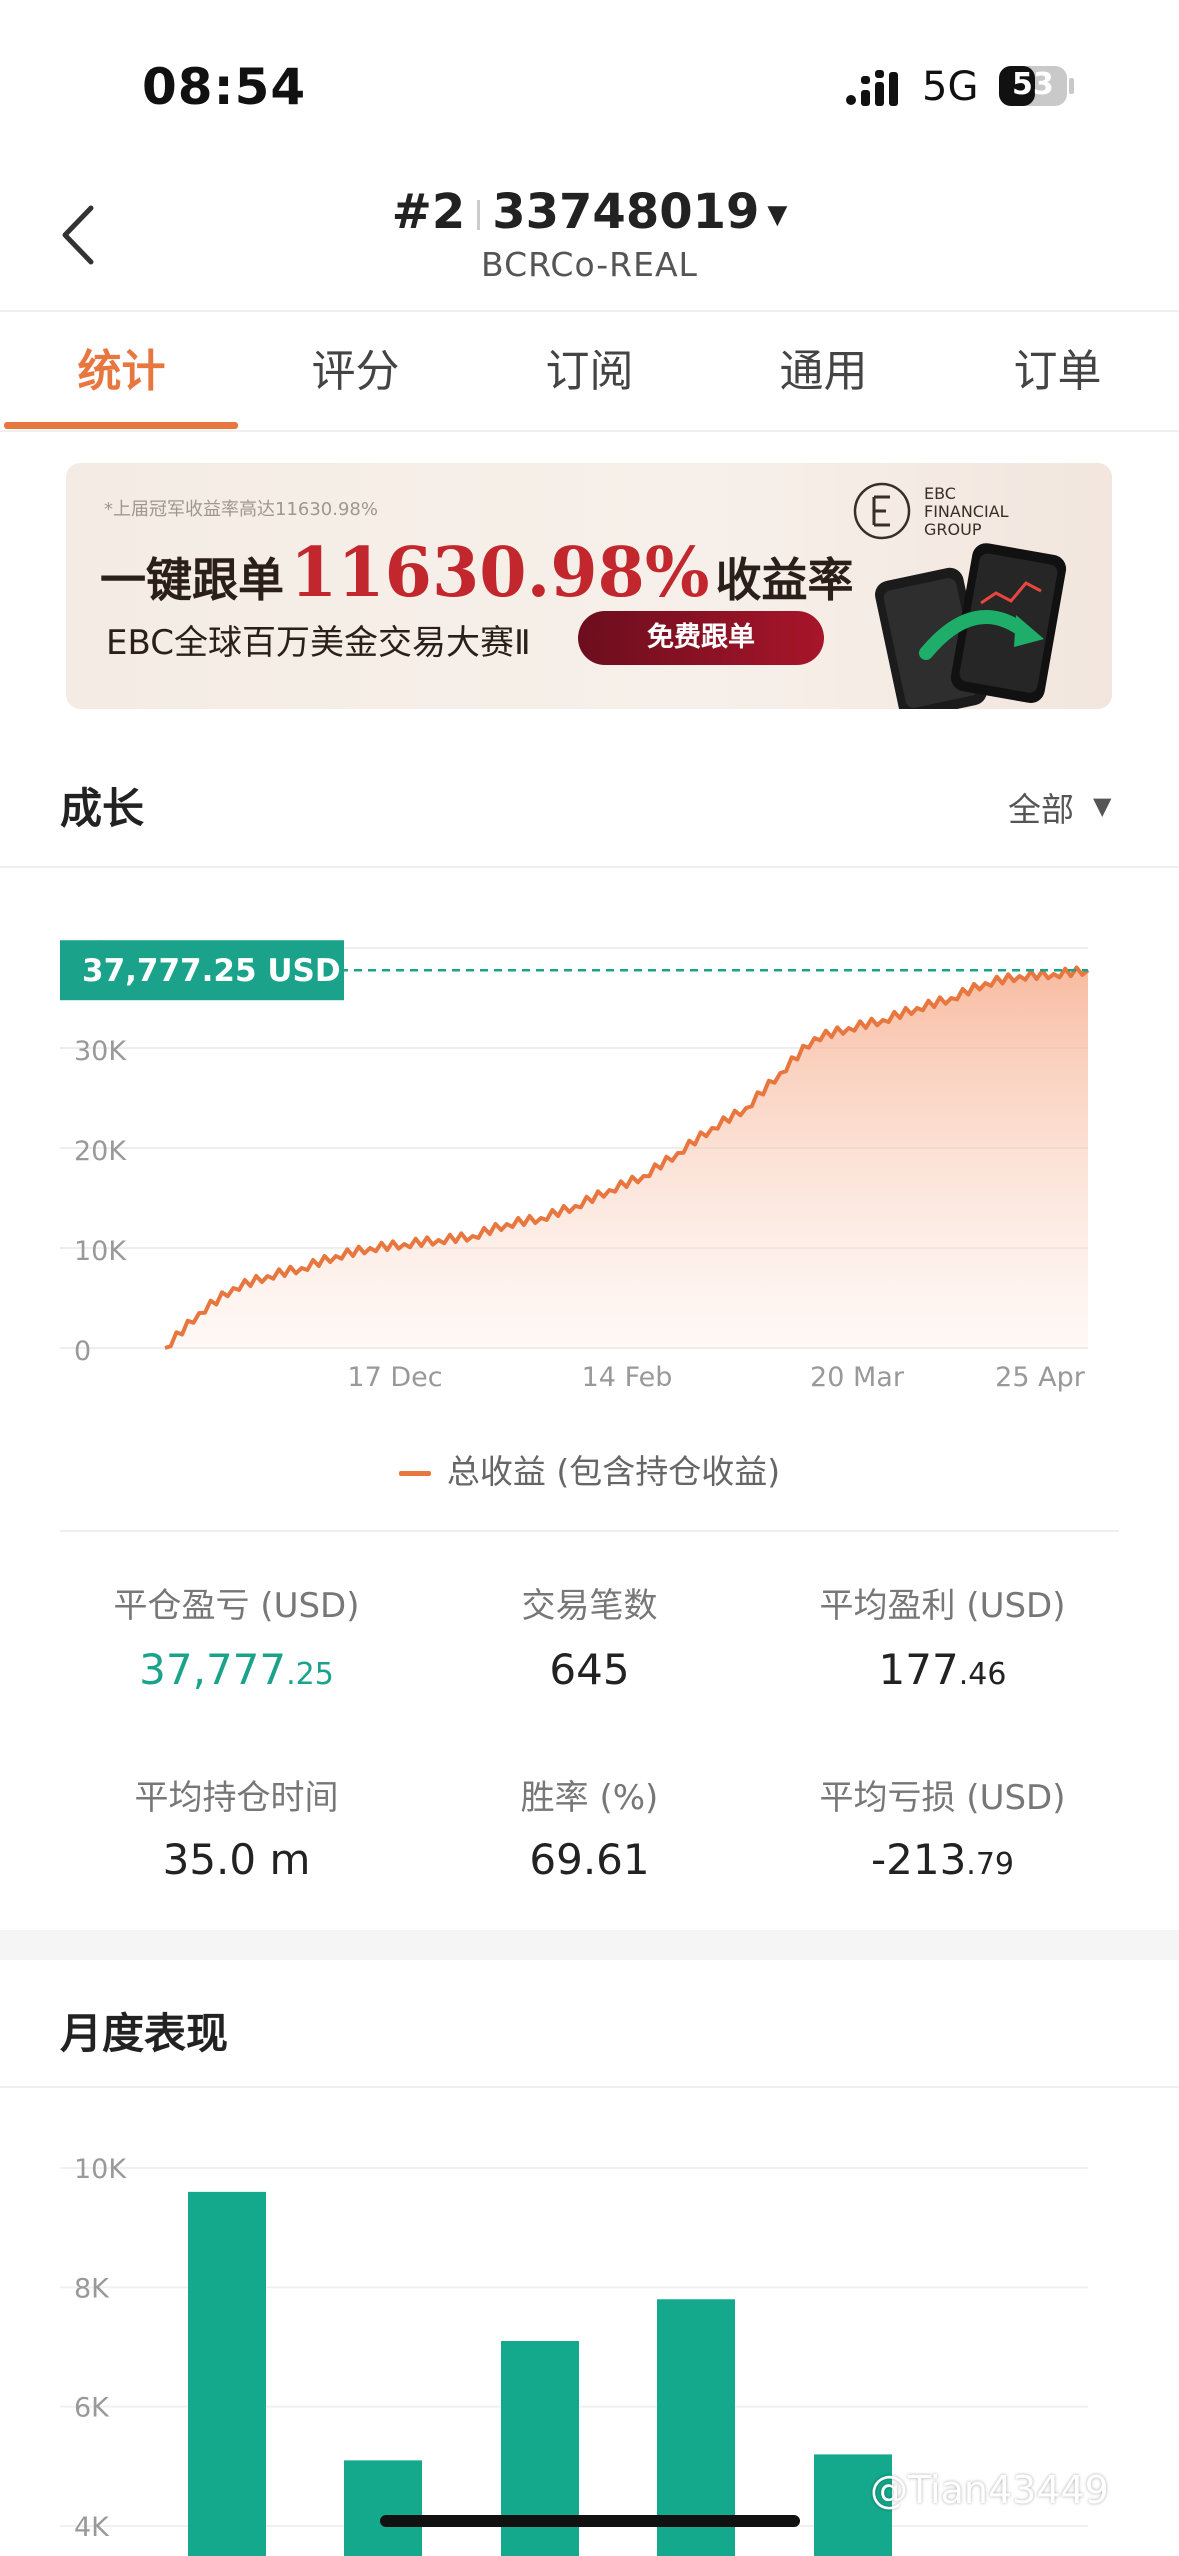 Image resolution: width=1179 pixels, height=2556 pixels. I want to click on stat-label-closed-pnl: 平仓盈亏 (USD), so click(236, 1606).